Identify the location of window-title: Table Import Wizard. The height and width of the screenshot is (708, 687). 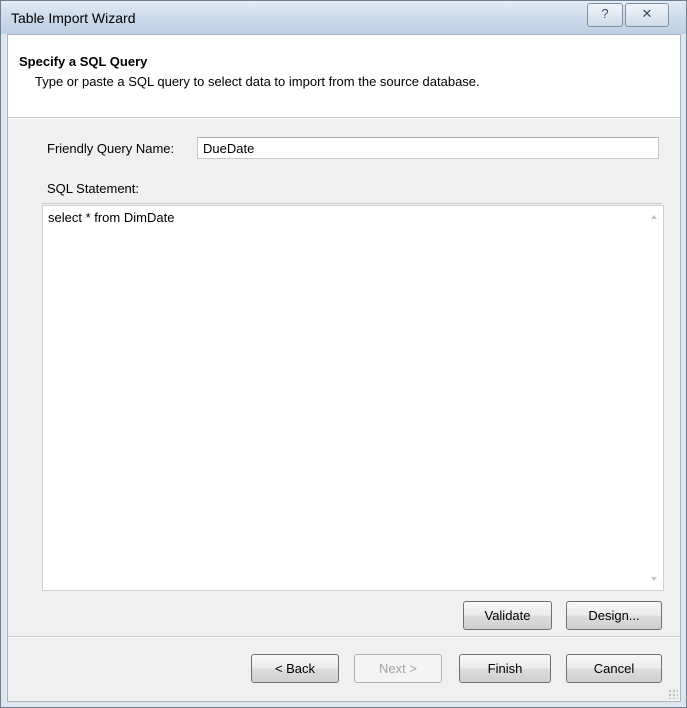
(73, 18).